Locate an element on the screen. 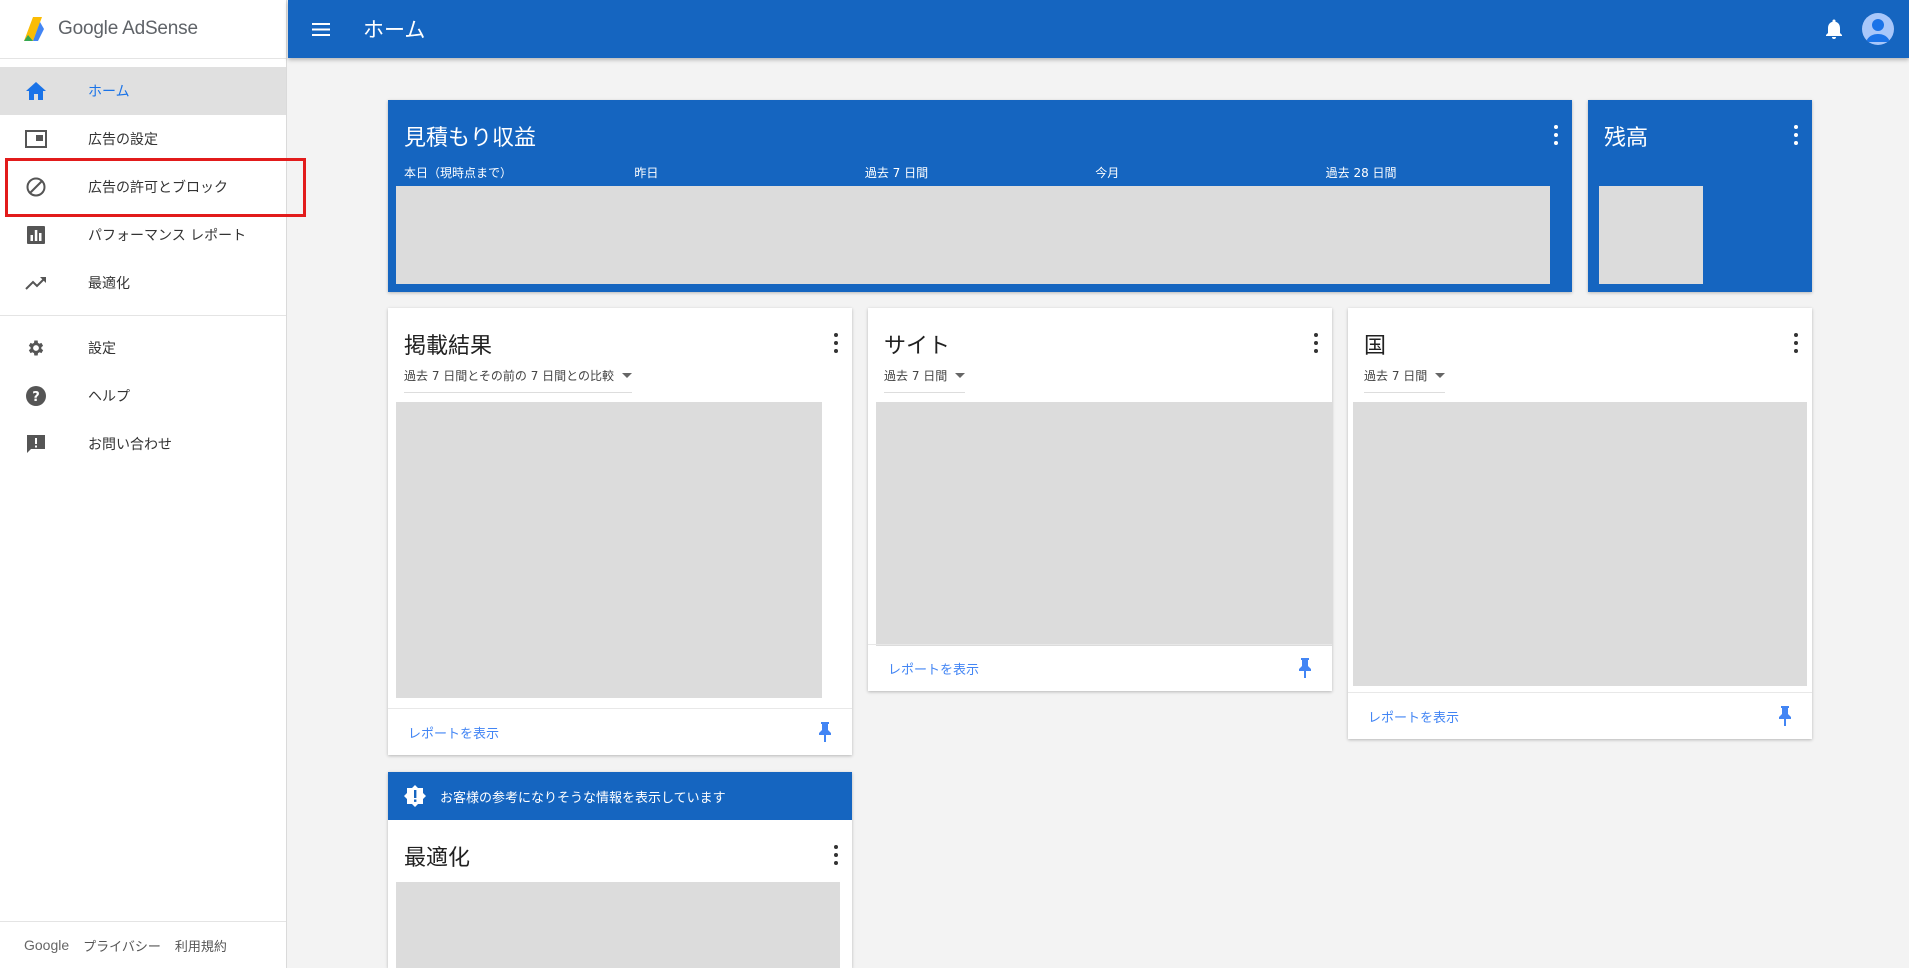  sidebar-item-ad-settings: 広告の設定 is located at coordinates (143, 139).